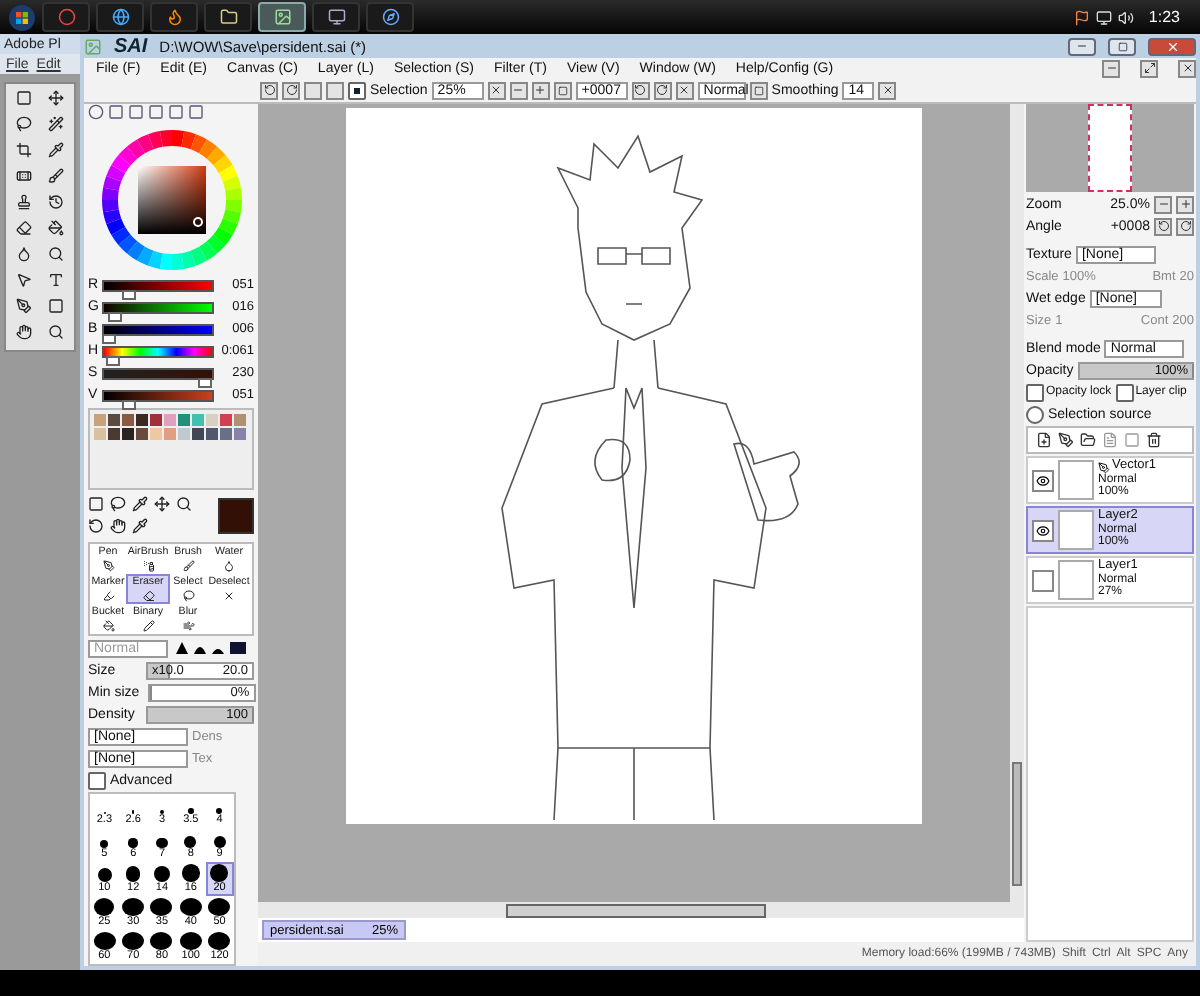  Describe the element at coordinates (269, 90) in the screenshot. I see `undo-button` at that location.